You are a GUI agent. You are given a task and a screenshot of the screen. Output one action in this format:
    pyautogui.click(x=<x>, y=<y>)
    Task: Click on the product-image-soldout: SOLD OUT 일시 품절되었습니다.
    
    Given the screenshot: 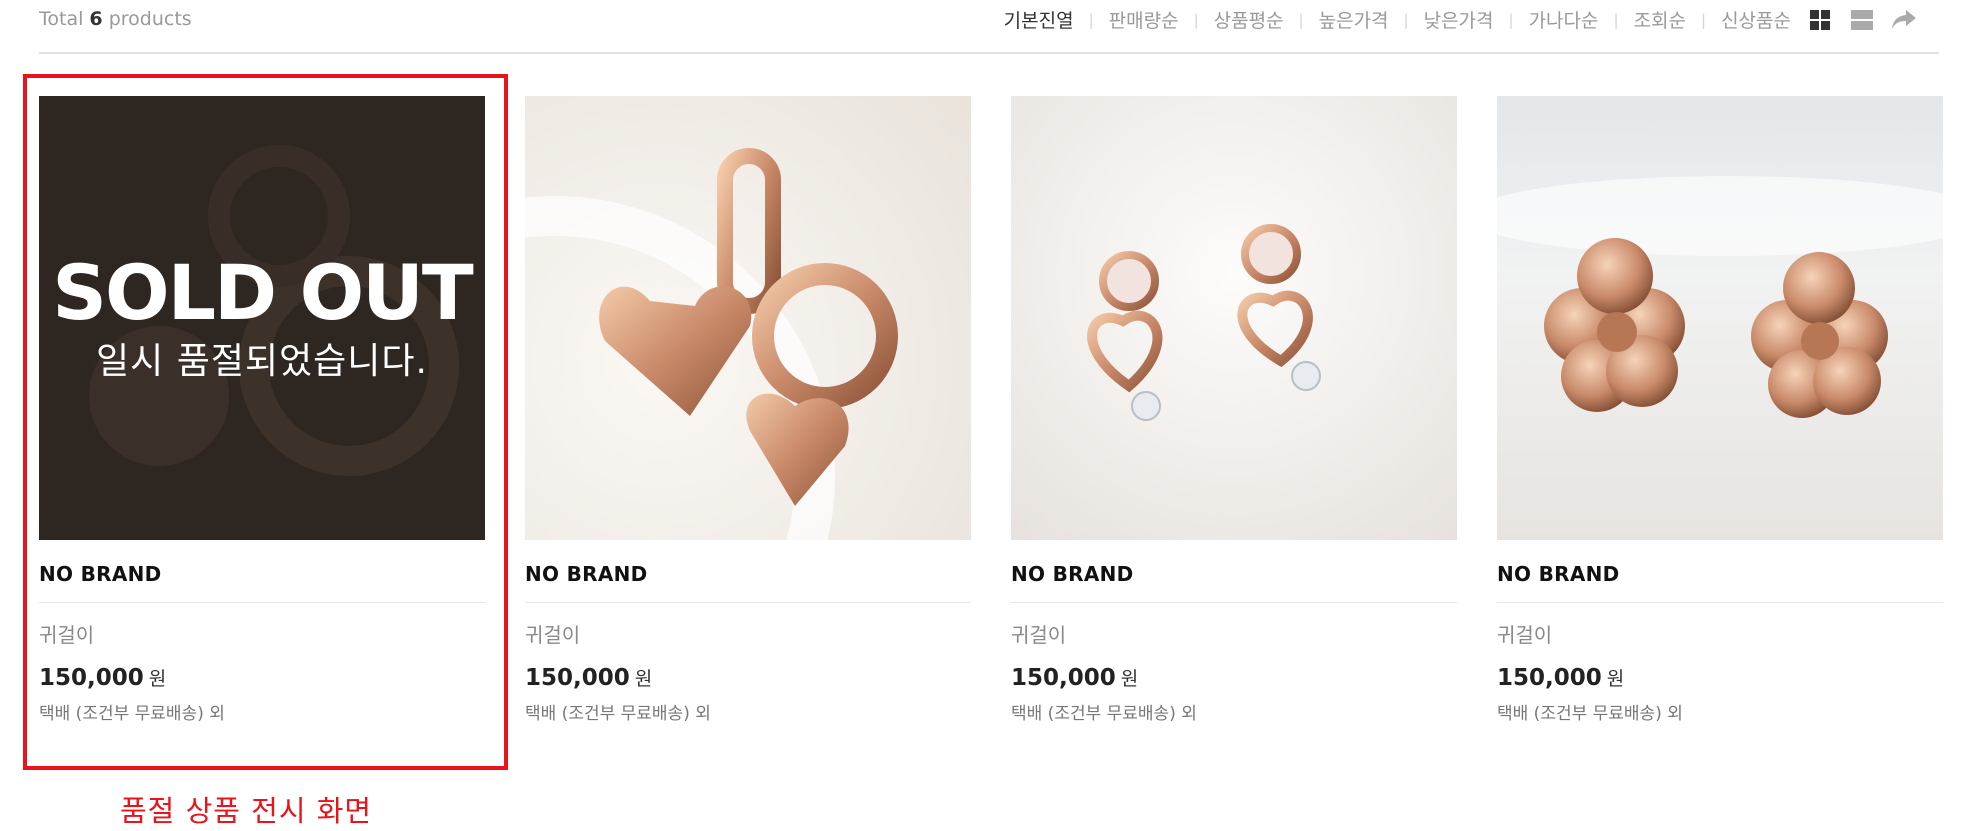 What is the action you would take?
    pyautogui.click(x=262, y=318)
    